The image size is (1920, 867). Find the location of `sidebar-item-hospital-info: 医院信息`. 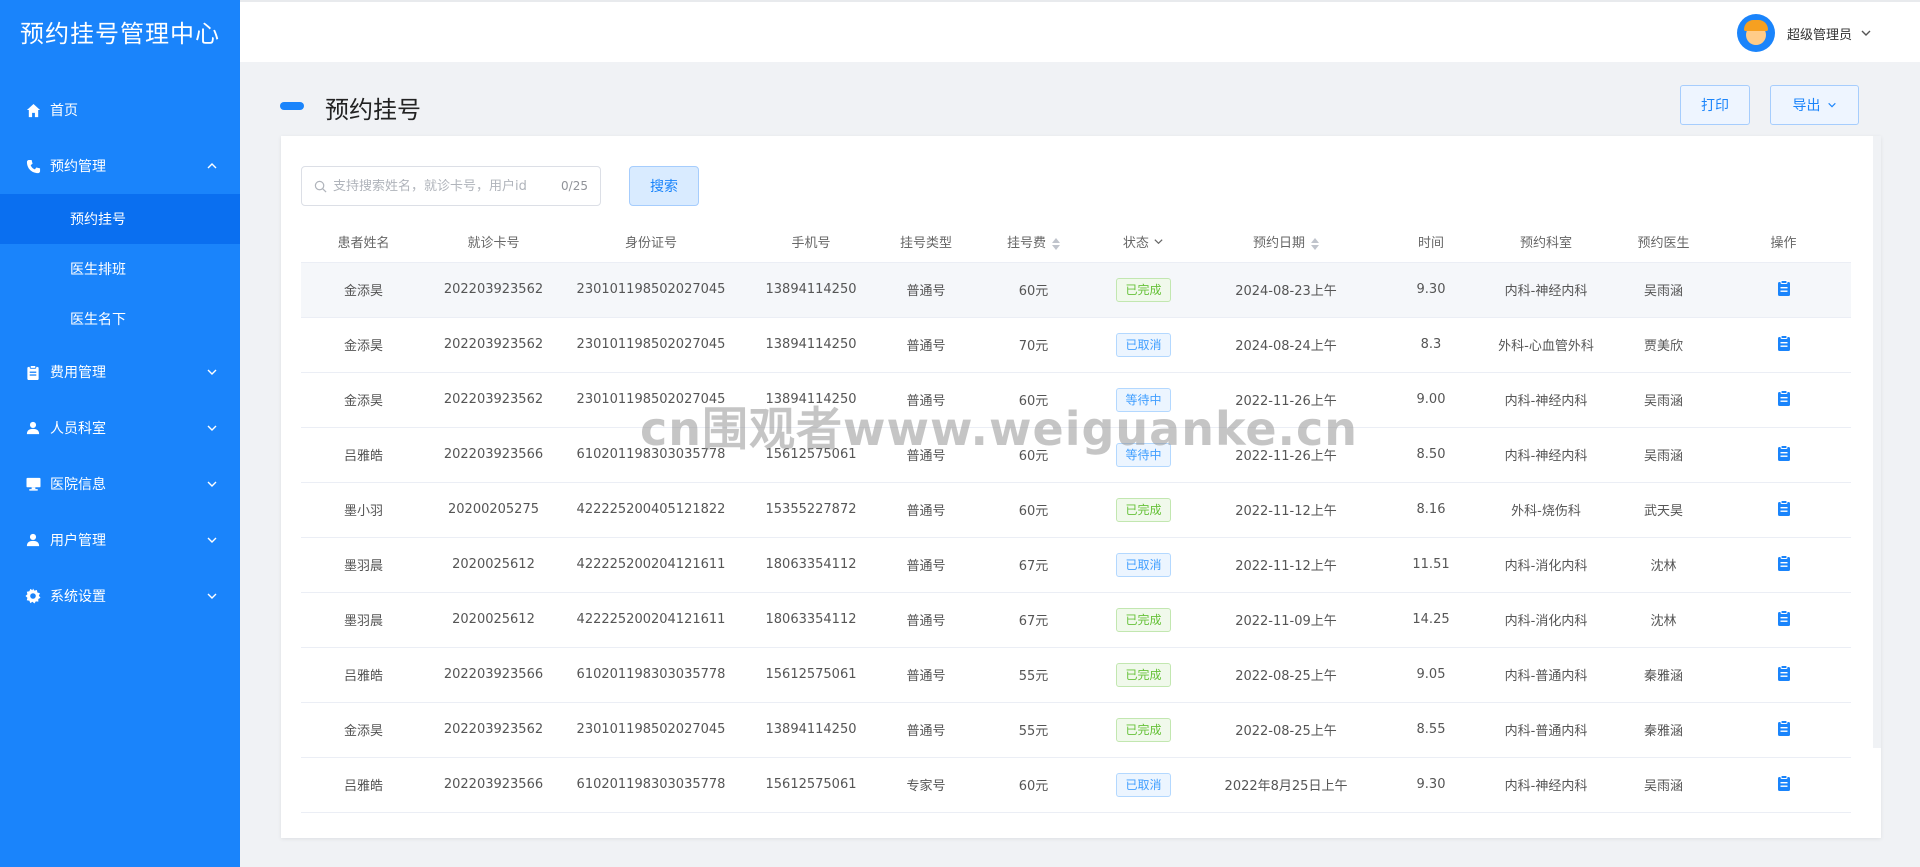

sidebar-item-hospital-info: 医院信息 is located at coordinates (120, 484).